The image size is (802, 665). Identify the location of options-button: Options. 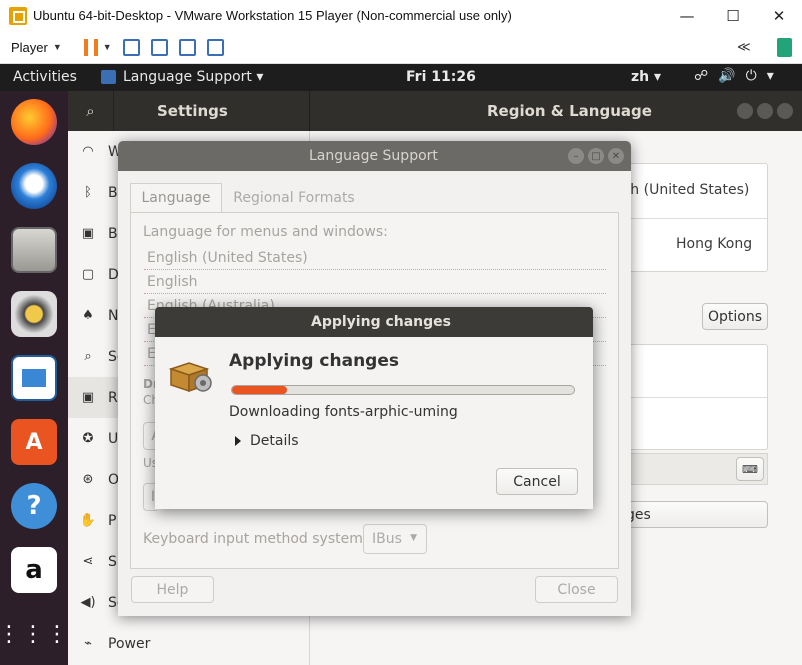
(735, 316).